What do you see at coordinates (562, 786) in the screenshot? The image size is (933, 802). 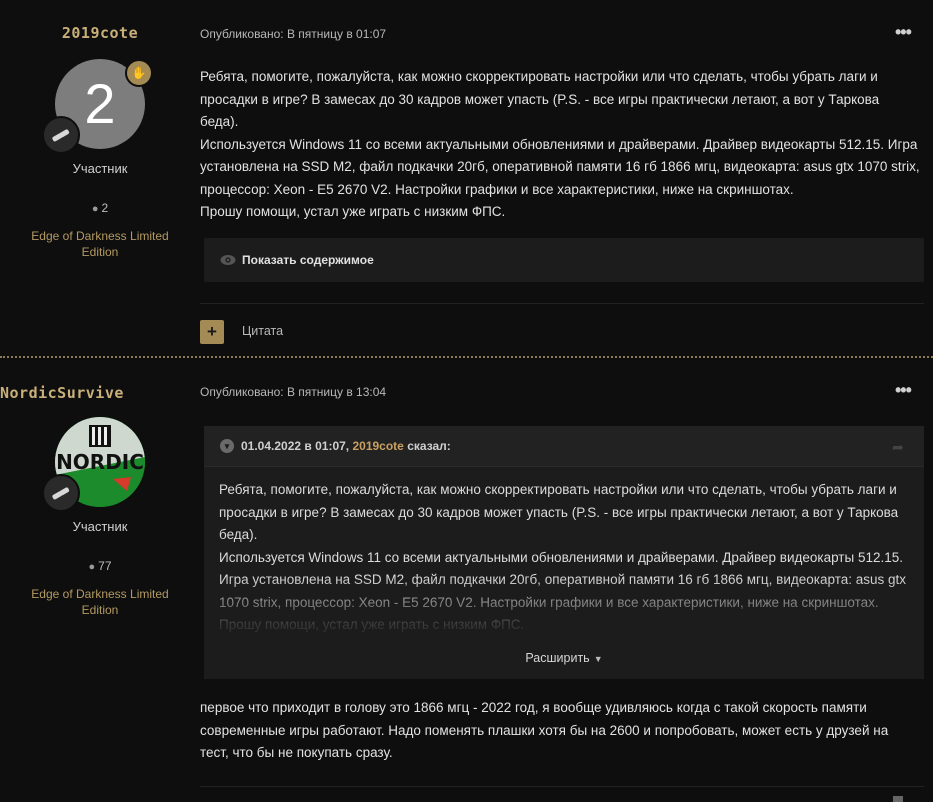 I see `divider` at bounding box center [562, 786].